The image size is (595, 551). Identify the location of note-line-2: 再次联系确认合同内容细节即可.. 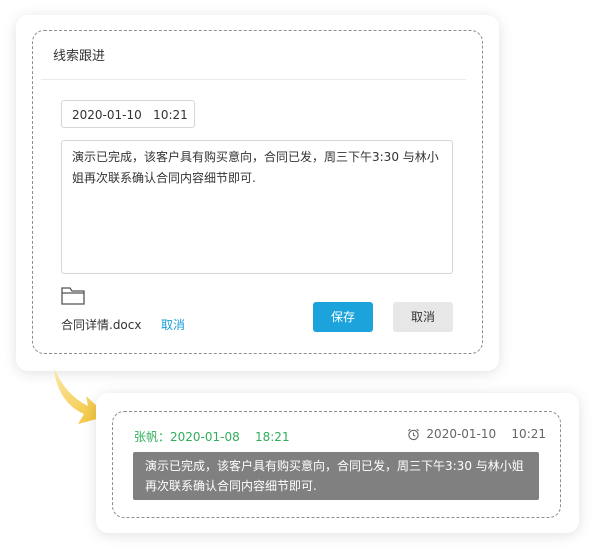
(231, 486).